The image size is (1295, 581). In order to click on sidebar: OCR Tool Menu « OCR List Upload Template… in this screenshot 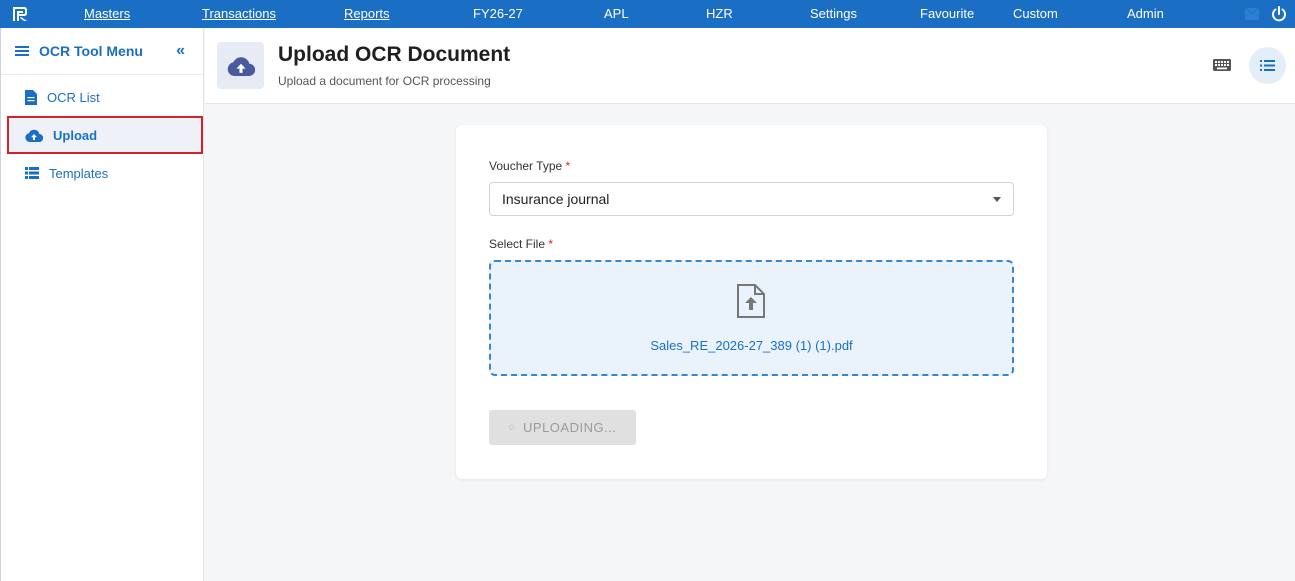, I will do `click(102, 304)`.